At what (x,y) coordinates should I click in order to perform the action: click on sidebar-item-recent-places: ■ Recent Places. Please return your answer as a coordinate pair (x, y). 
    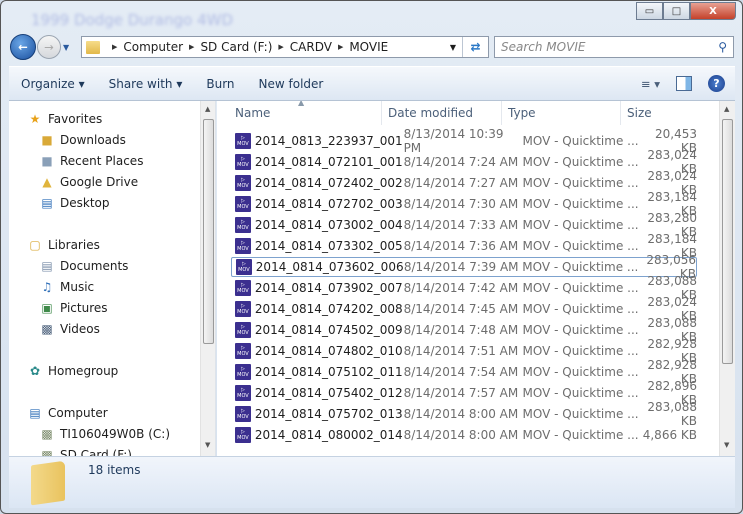
    Looking at the image, I should click on (91, 161).